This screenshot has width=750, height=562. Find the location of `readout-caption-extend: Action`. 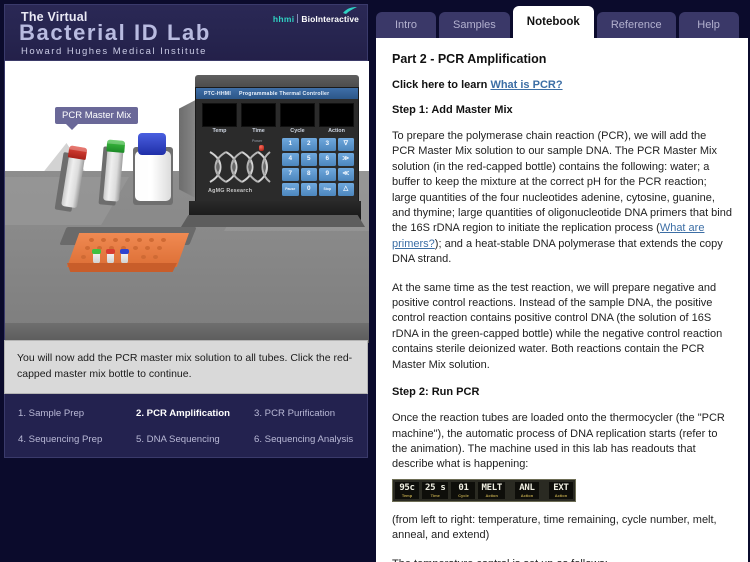

readout-caption-extend: Action is located at coordinates (561, 495).